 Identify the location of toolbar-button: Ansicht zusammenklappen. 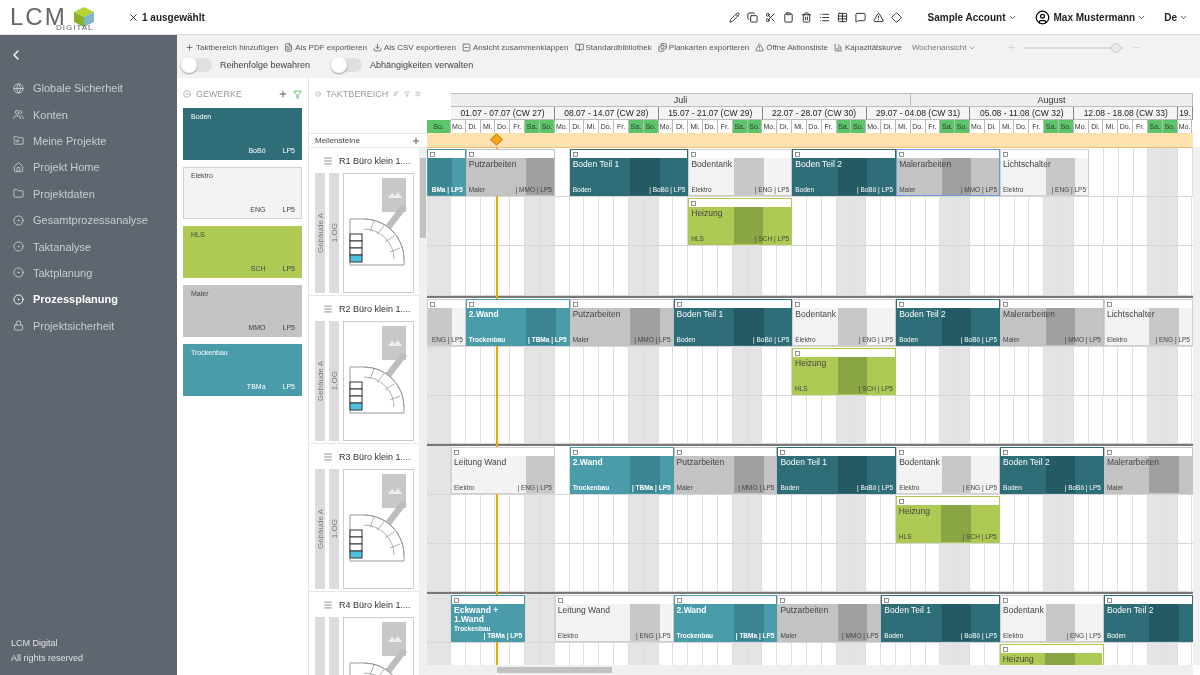
(515, 47).